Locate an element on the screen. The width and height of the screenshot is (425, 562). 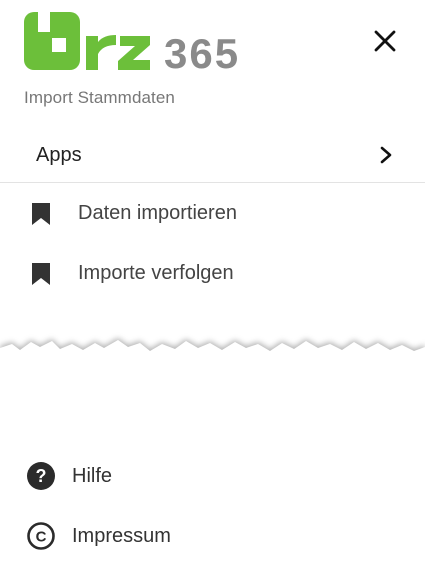
close-button is located at coordinates (385, 41).